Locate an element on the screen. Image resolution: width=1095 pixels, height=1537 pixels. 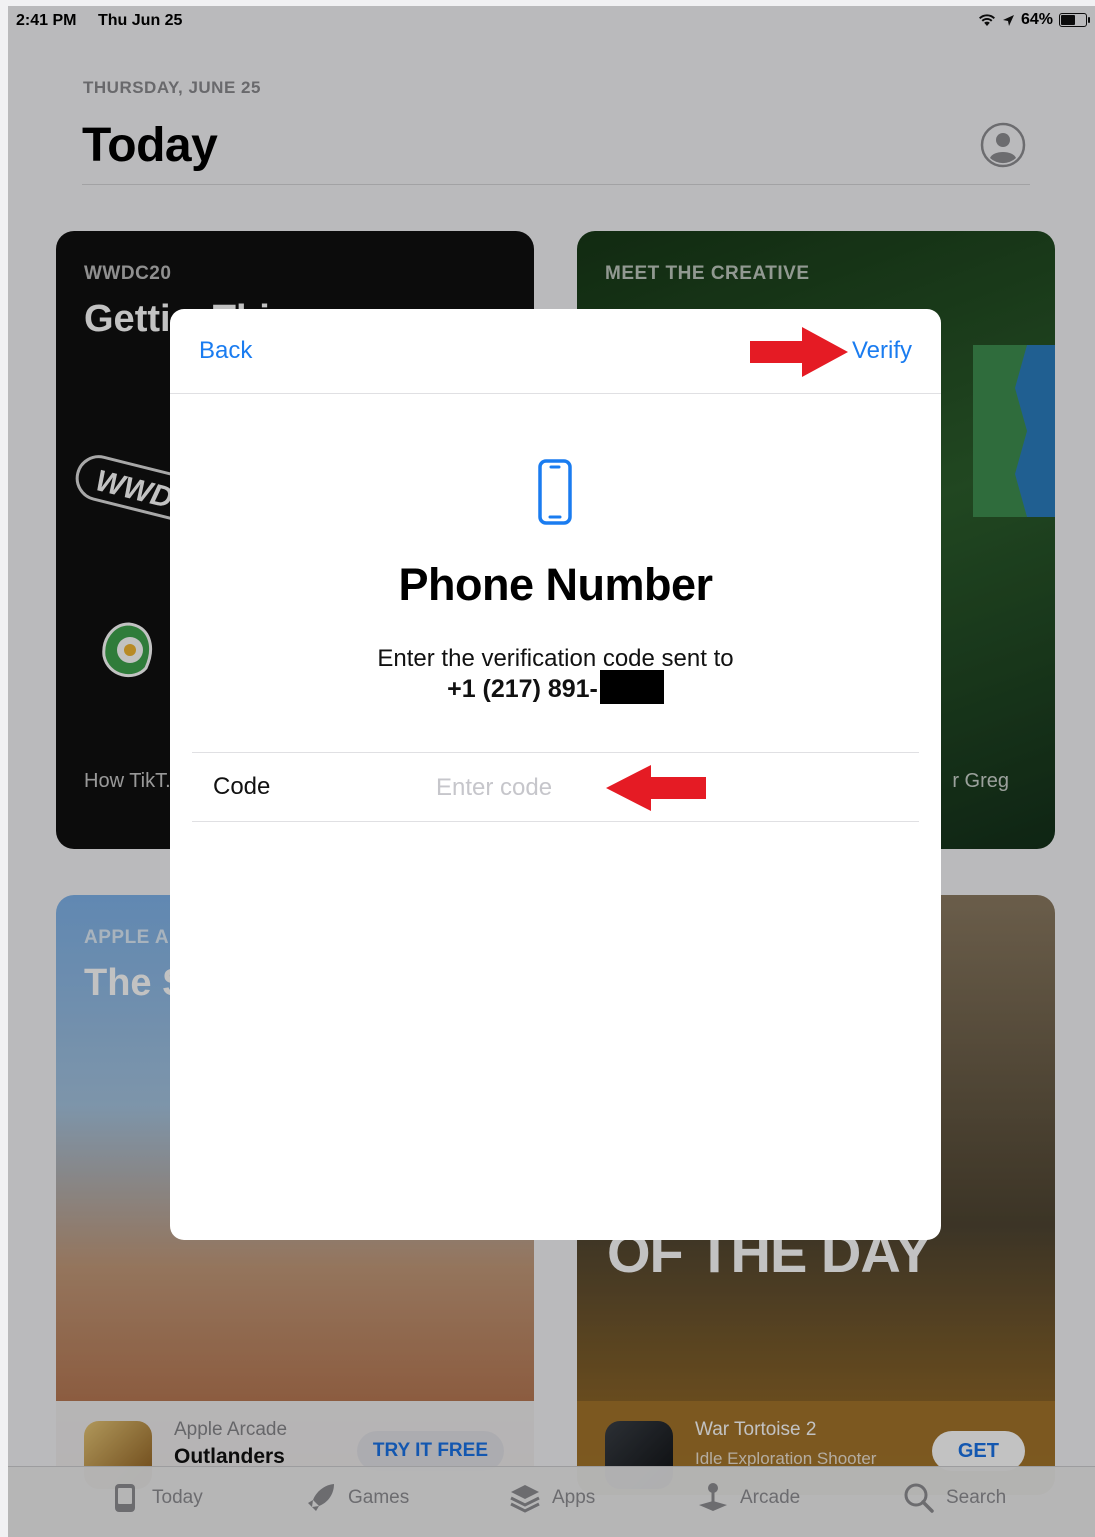
redaction-block is located at coordinates (631, 687).